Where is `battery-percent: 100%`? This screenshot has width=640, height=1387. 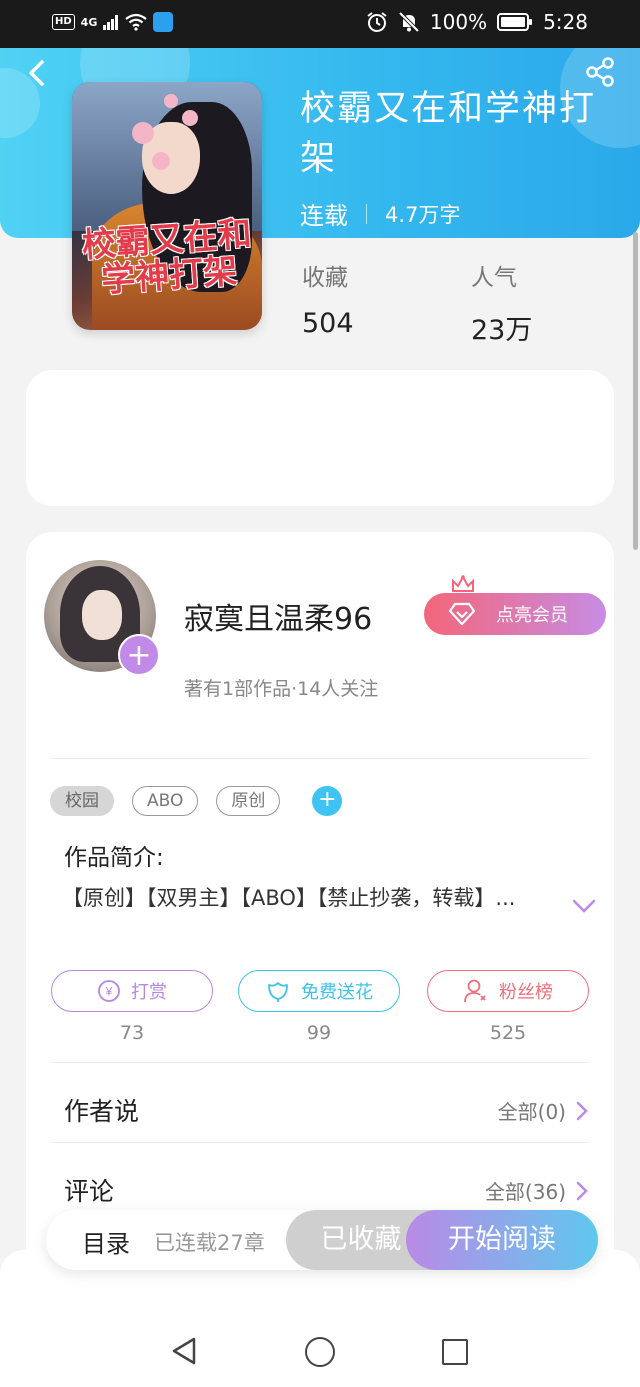
battery-percent: 100% is located at coordinates (458, 22).